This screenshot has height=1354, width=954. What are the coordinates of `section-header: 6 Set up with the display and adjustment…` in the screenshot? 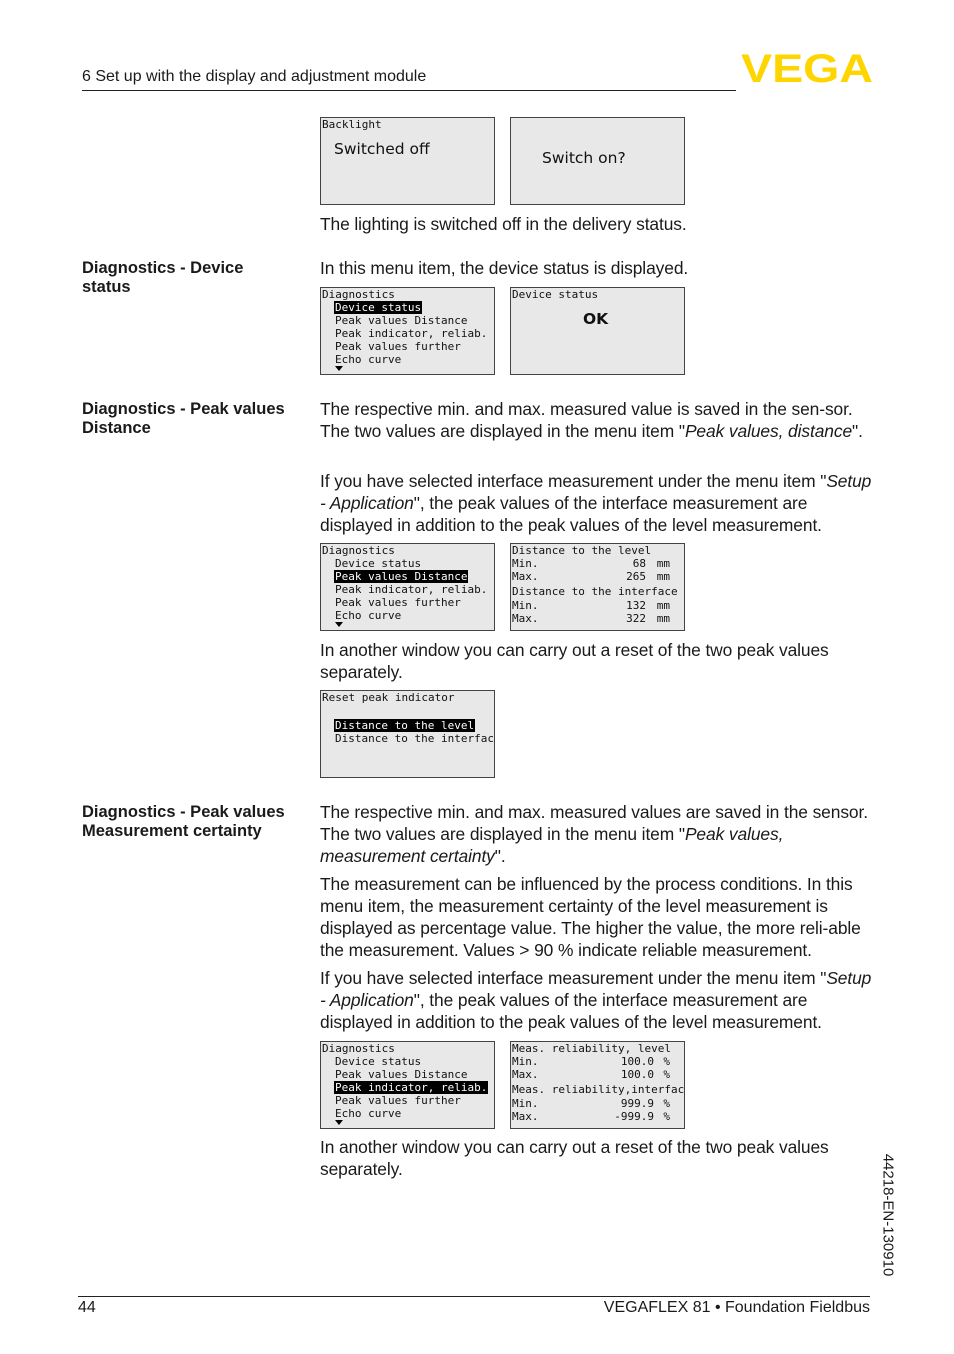 It's located at (254, 76).